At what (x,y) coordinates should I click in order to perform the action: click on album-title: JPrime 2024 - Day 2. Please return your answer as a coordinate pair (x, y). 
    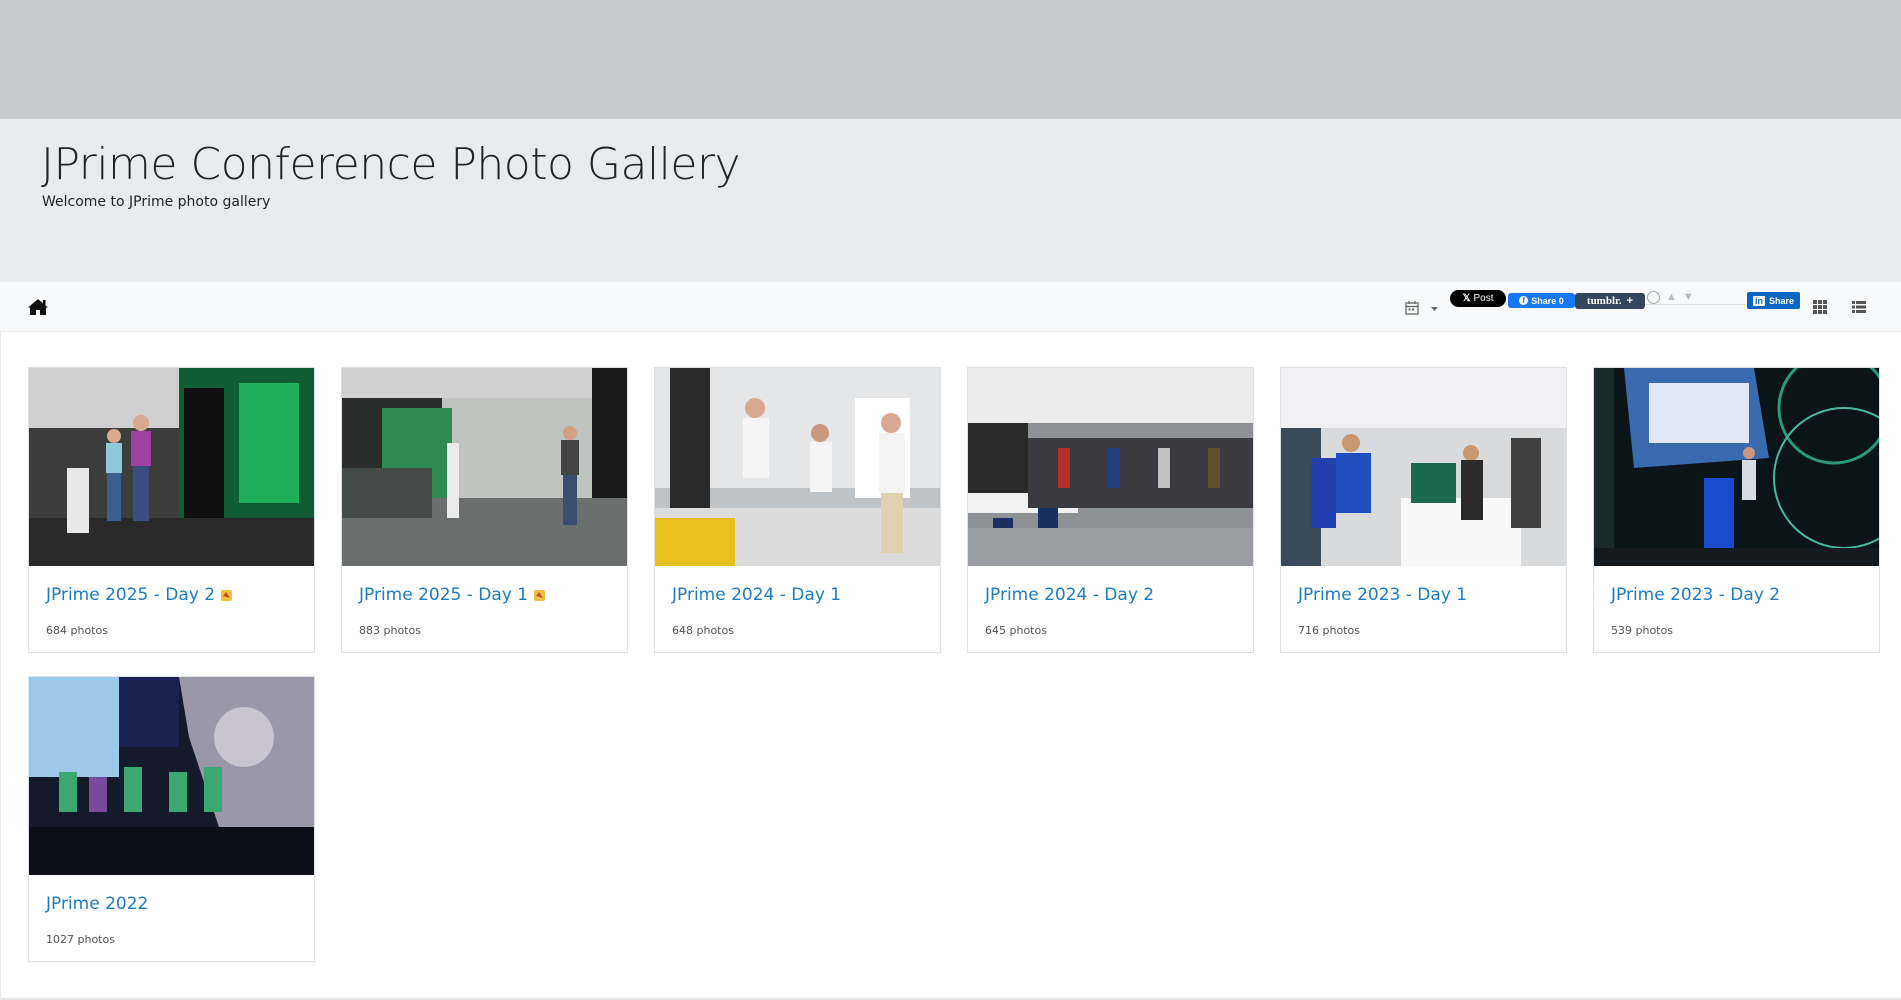
    Looking at the image, I should click on (1069, 595).